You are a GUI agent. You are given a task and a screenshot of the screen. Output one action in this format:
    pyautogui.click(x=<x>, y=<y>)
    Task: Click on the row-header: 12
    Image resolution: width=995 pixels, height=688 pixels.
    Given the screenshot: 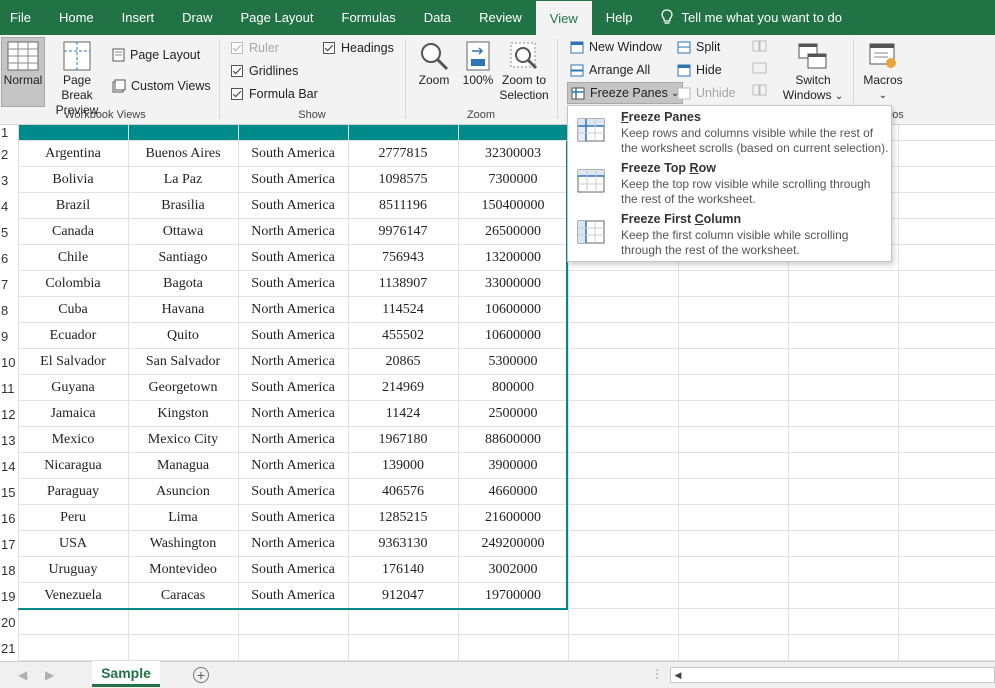 What is the action you would take?
    pyautogui.click(x=9, y=414)
    